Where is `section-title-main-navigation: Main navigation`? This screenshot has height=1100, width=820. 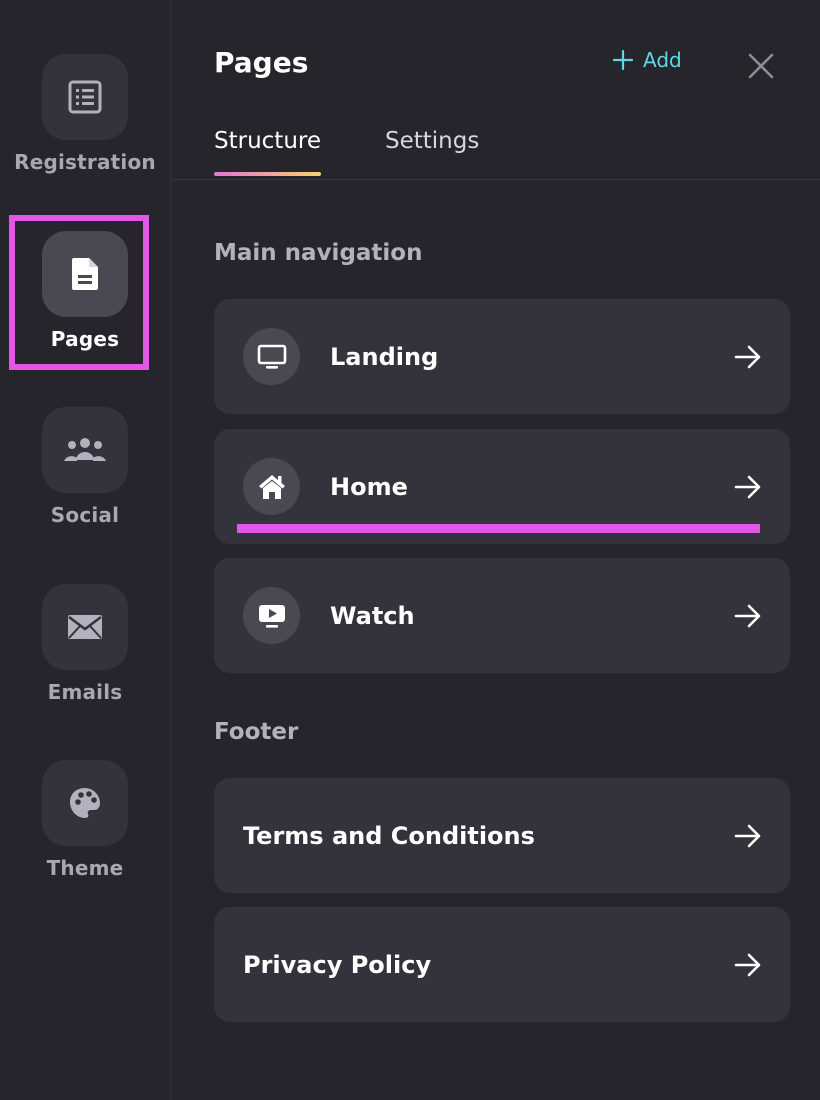
section-title-main-navigation: Main navigation is located at coordinates (318, 253).